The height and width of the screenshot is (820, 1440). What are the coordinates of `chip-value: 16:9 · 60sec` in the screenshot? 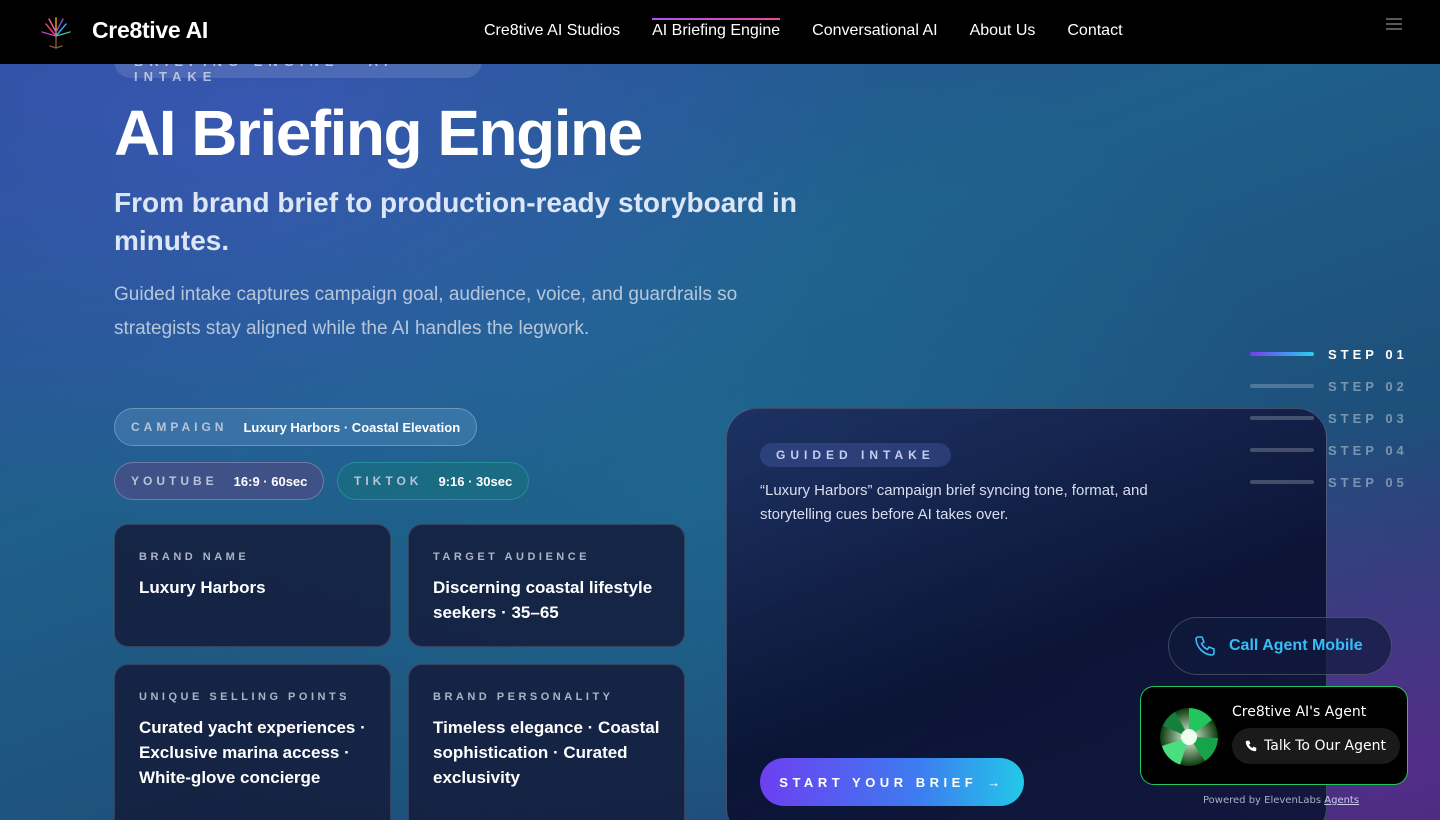 It's located at (270, 481).